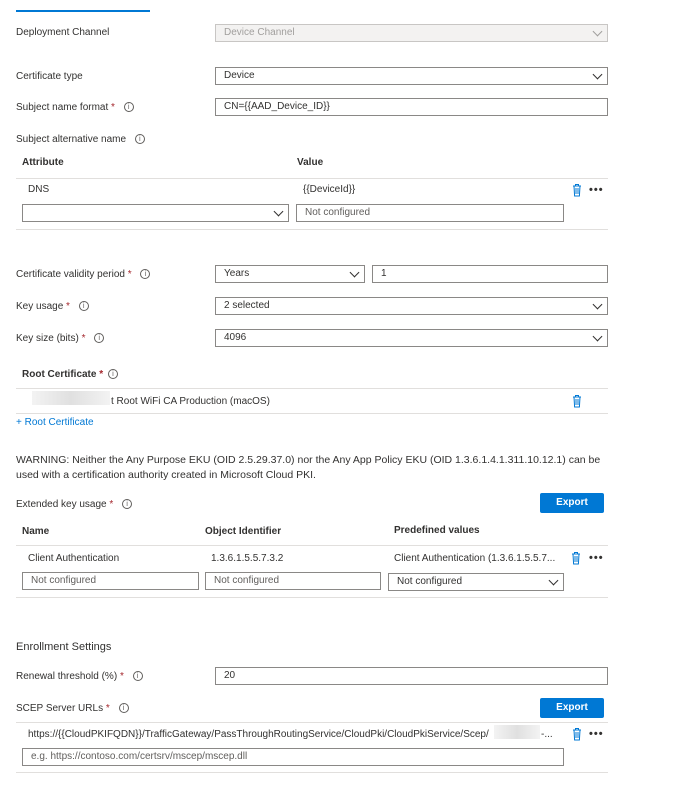 This screenshot has width=674, height=786. Describe the element at coordinates (239, 75) in the screenshot. I see `certificate-type-value: Device` at that location.